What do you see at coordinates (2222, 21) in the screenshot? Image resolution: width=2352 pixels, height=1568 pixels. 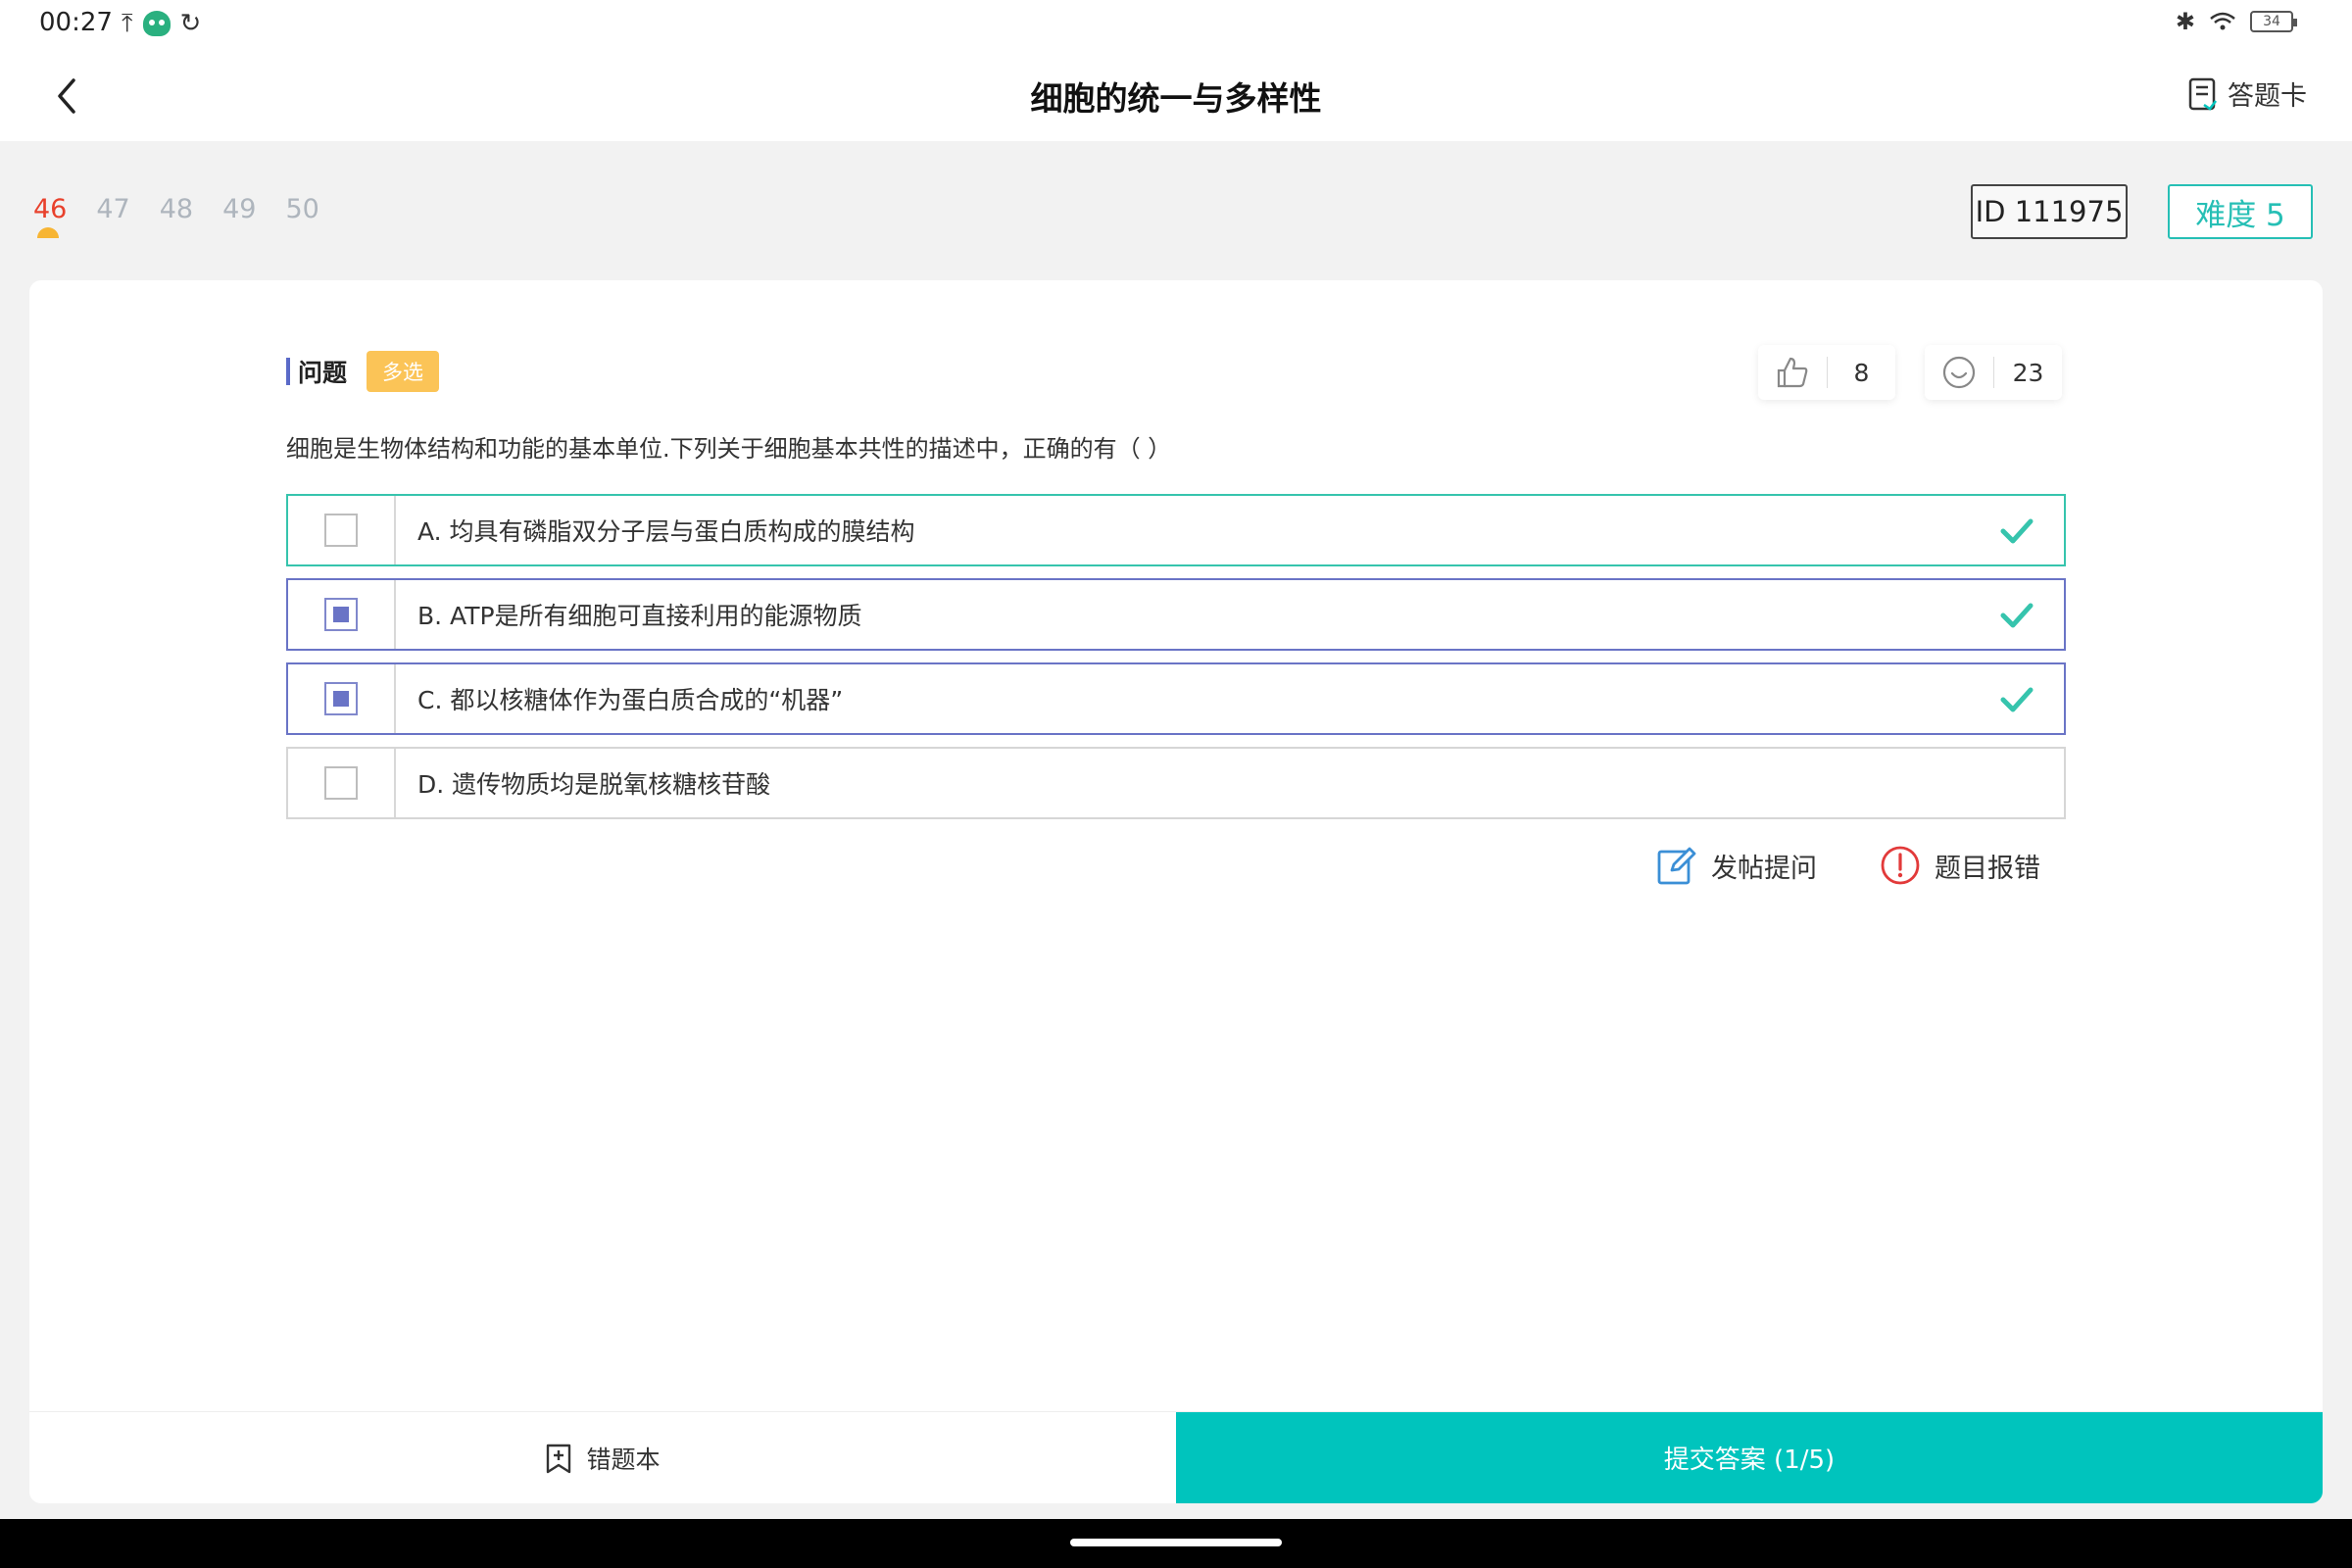 I see `wifi-icon` at bounding box center [2222, 21].